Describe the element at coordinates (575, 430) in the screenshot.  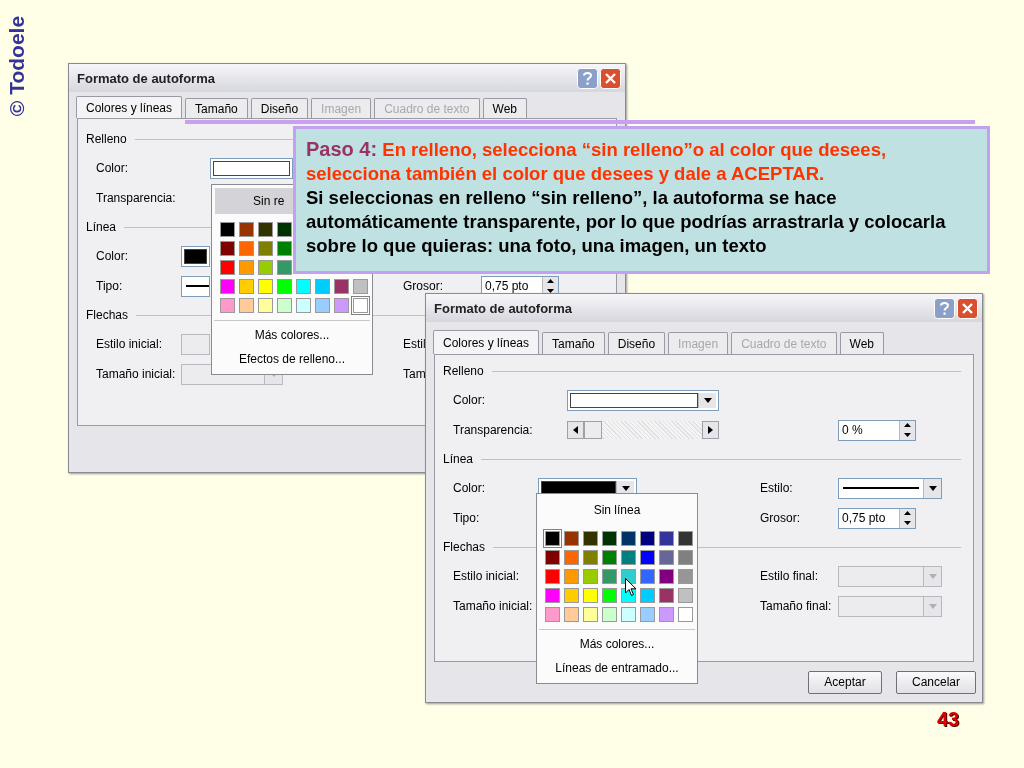
I see `left-arrow-icon` at that location.